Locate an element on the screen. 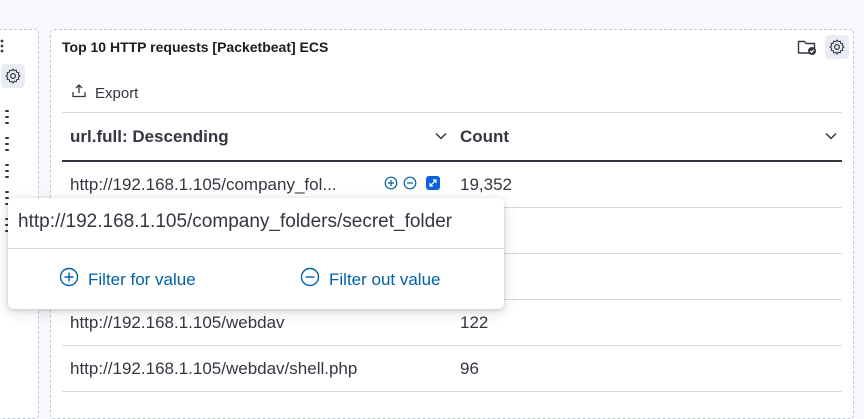  export-button: Export is located at coordinates (104, 93).